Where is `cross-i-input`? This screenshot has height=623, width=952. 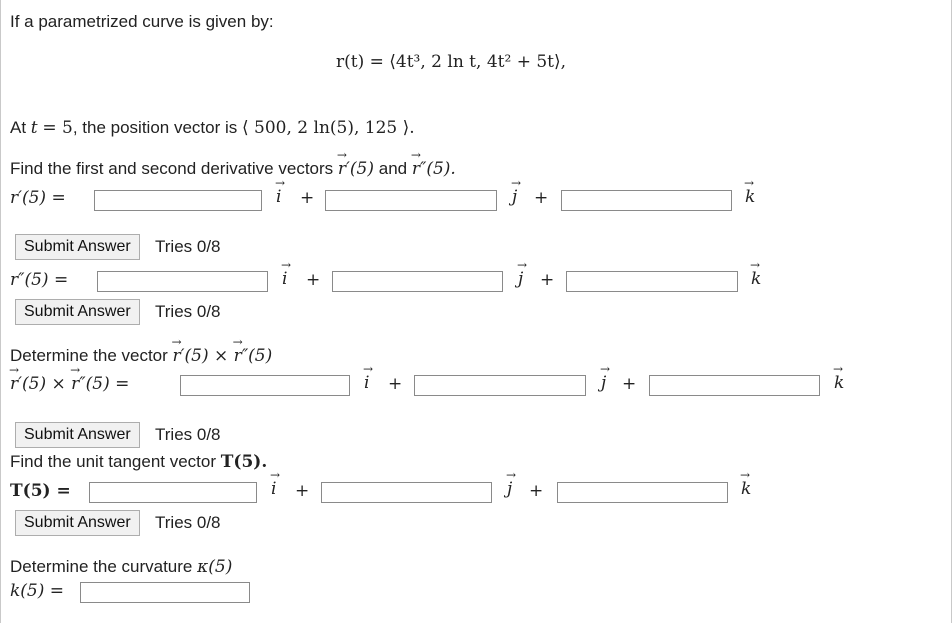 cross-i-input is located at coordinates (265, 385).